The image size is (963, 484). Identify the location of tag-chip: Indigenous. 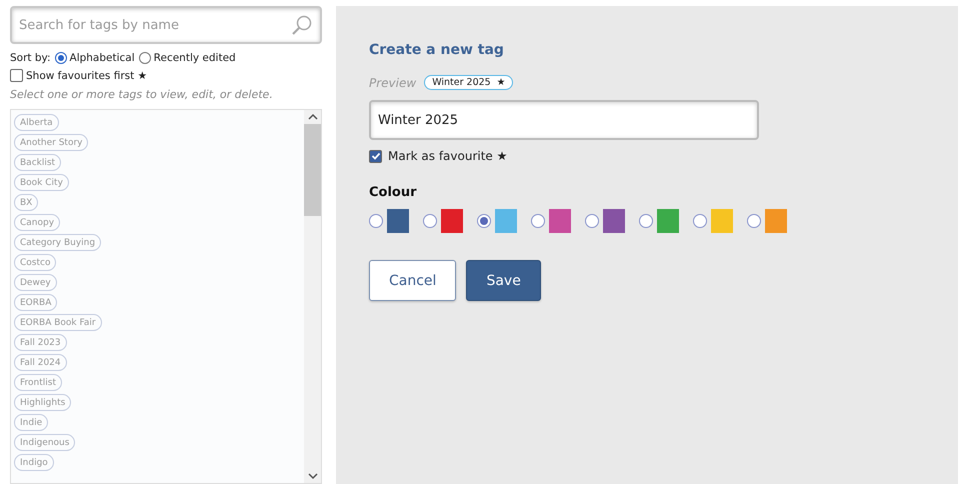
(45, 442).